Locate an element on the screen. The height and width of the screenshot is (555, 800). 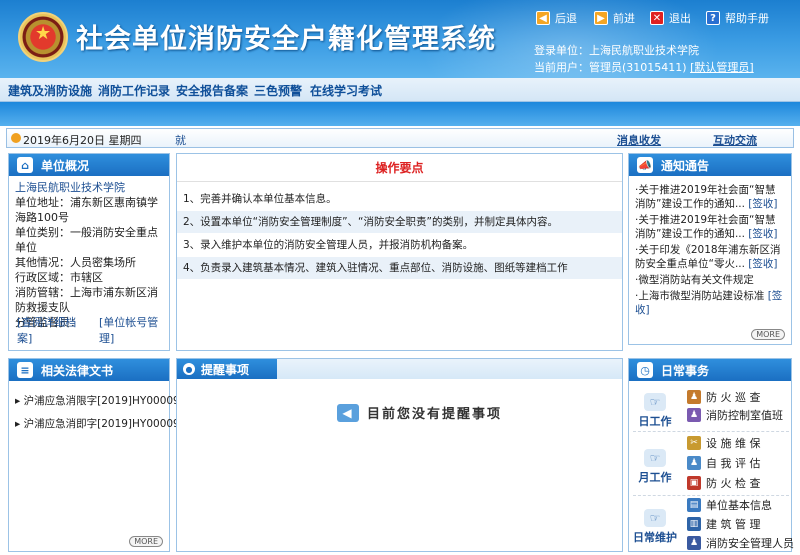
bell-icon: ● is located at coordinates (189, 369).